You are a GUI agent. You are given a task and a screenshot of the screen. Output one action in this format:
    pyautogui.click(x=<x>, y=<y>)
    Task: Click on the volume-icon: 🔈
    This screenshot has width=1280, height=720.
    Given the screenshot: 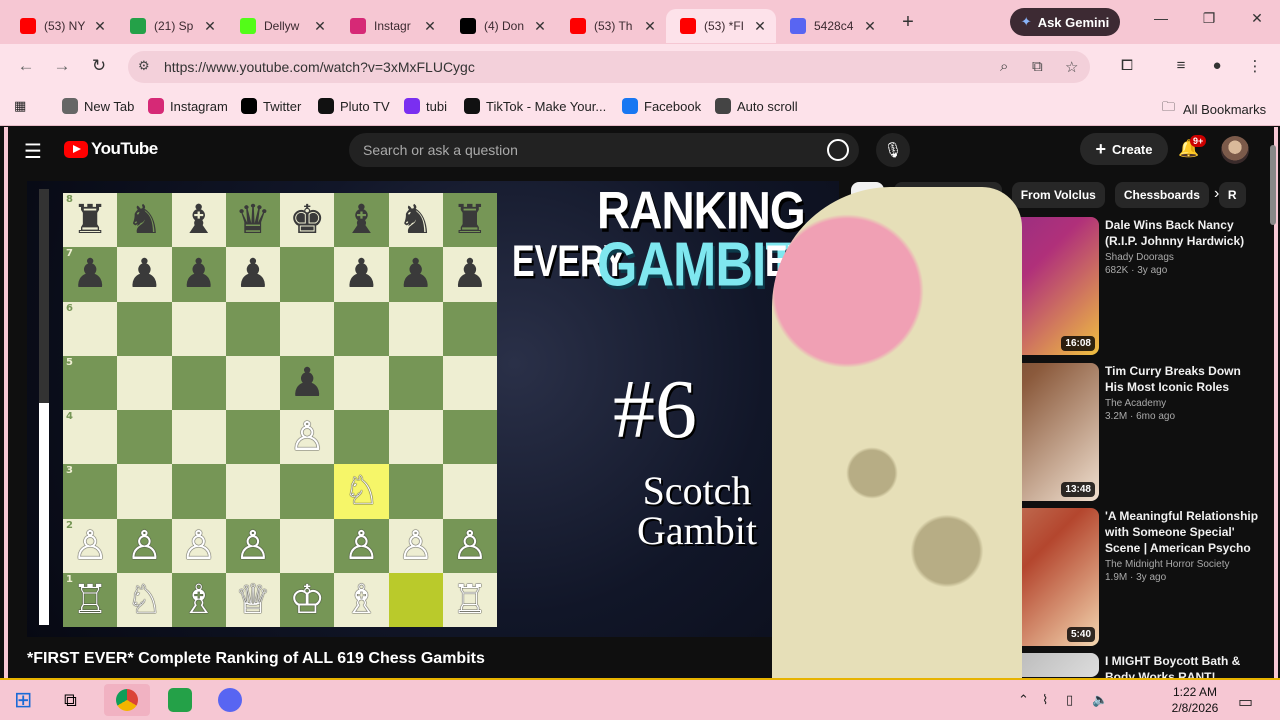 What is the action you would take?
    pyautogui.click(x=1100, y=700)
    